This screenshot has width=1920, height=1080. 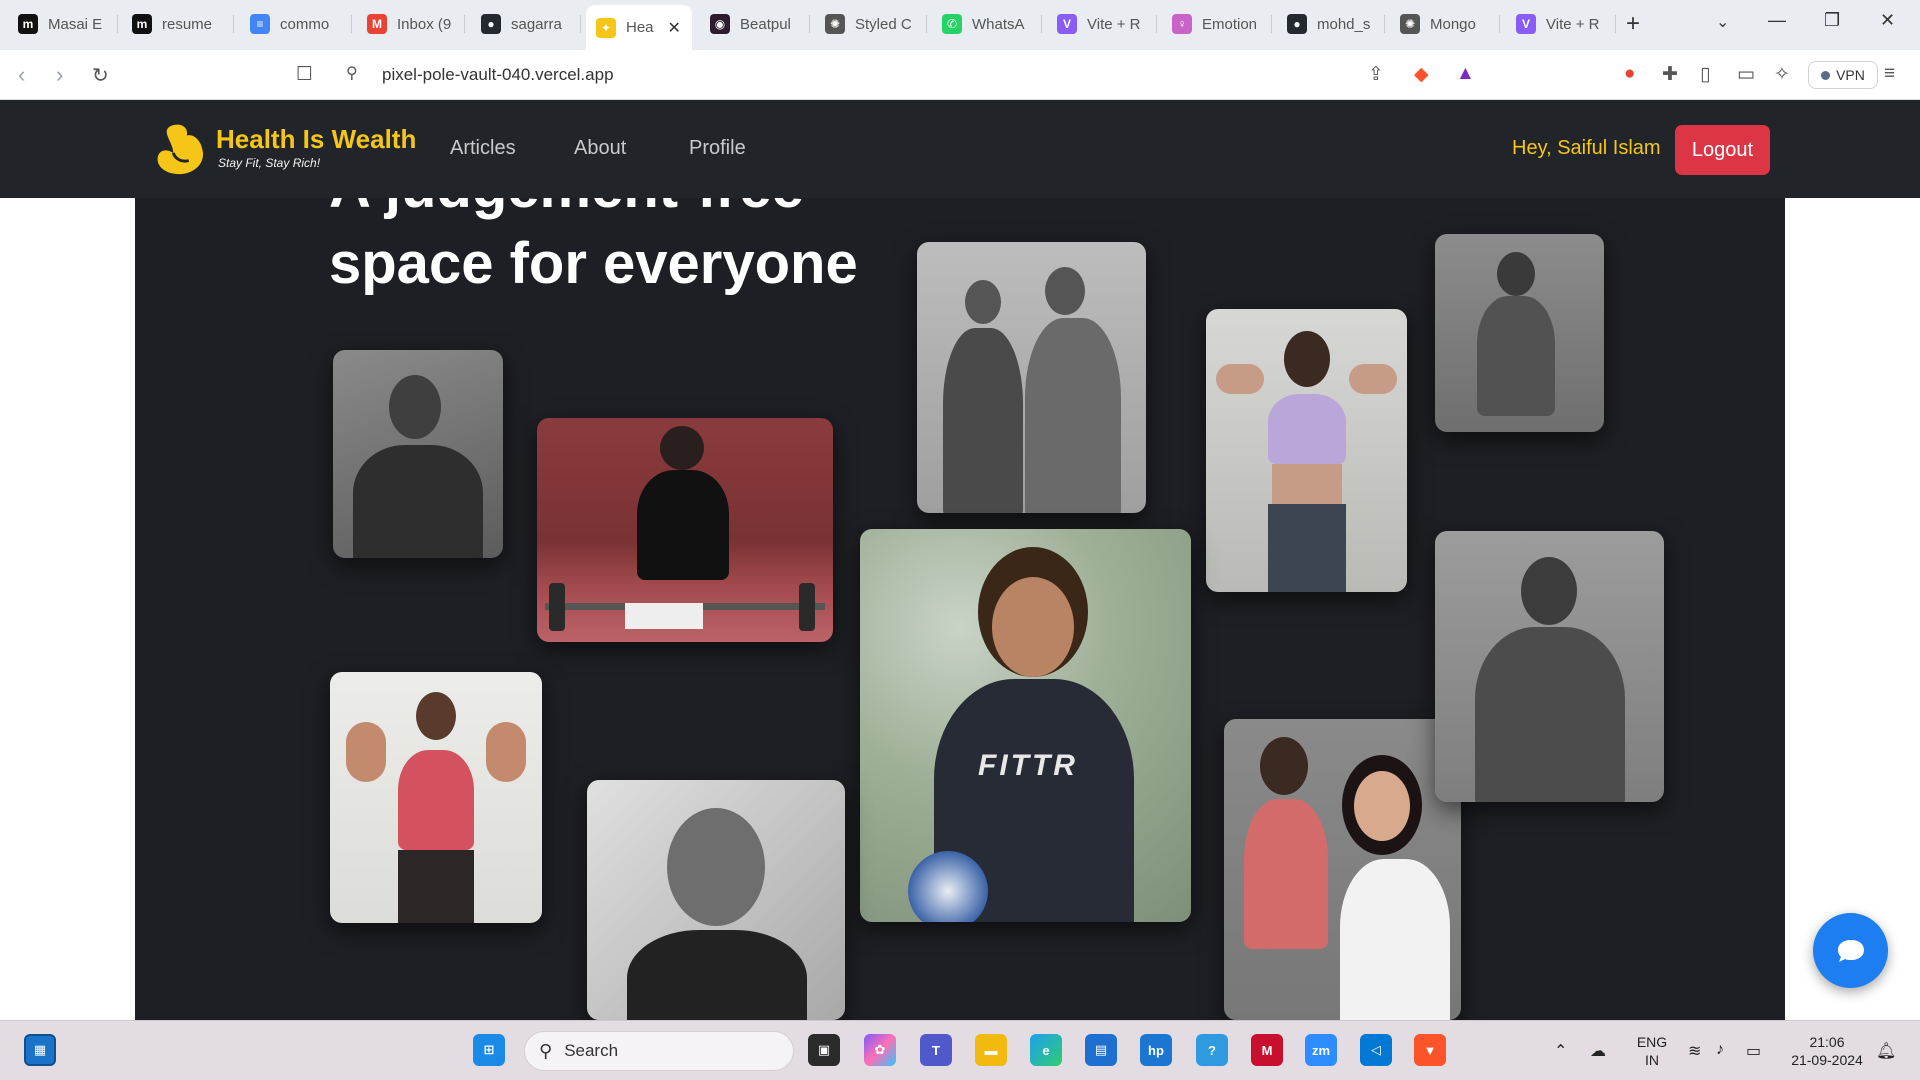 What do you see at coordinates (1321, 1050) in the screenshot?
I see `zoom-icon: zm` at bounding box center [1321, 1050].